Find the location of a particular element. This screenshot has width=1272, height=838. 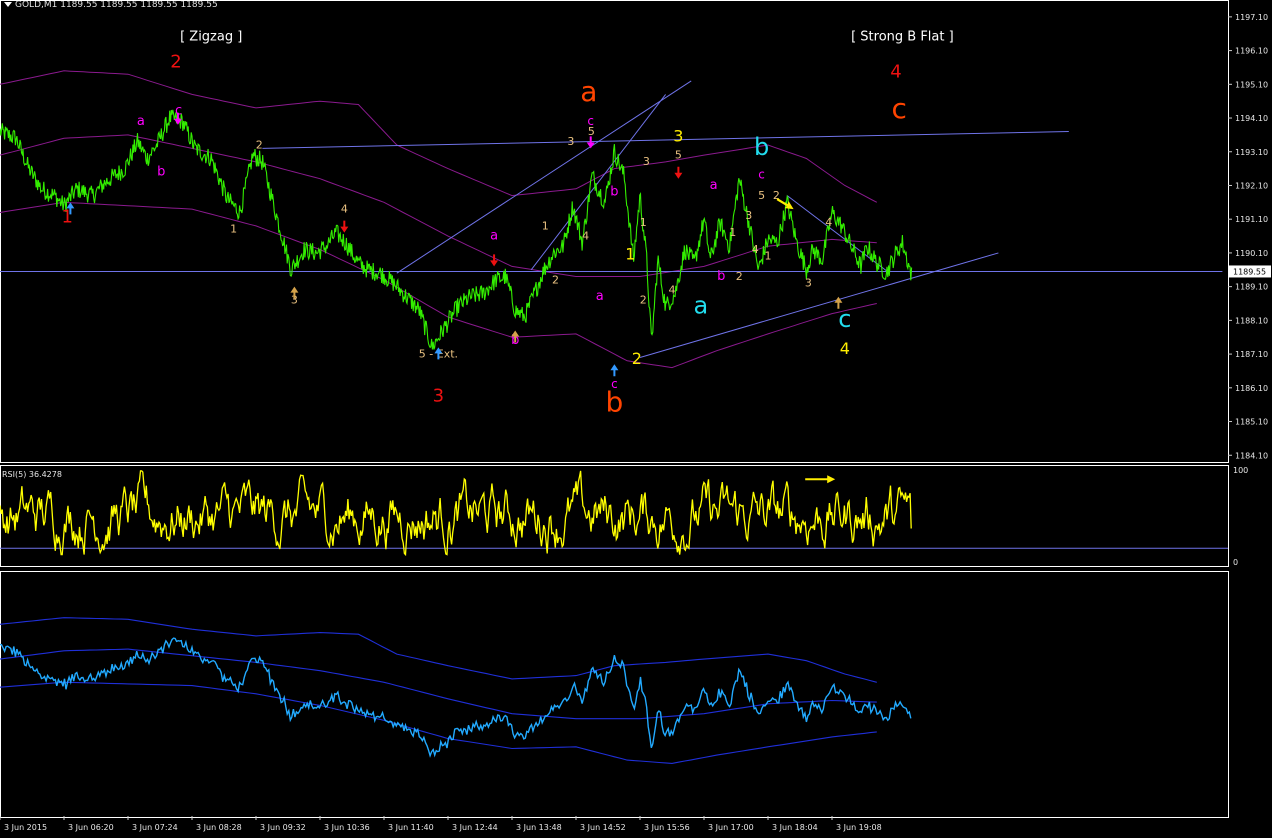

bollinger-band-lower is located at coordinates (438, 285).